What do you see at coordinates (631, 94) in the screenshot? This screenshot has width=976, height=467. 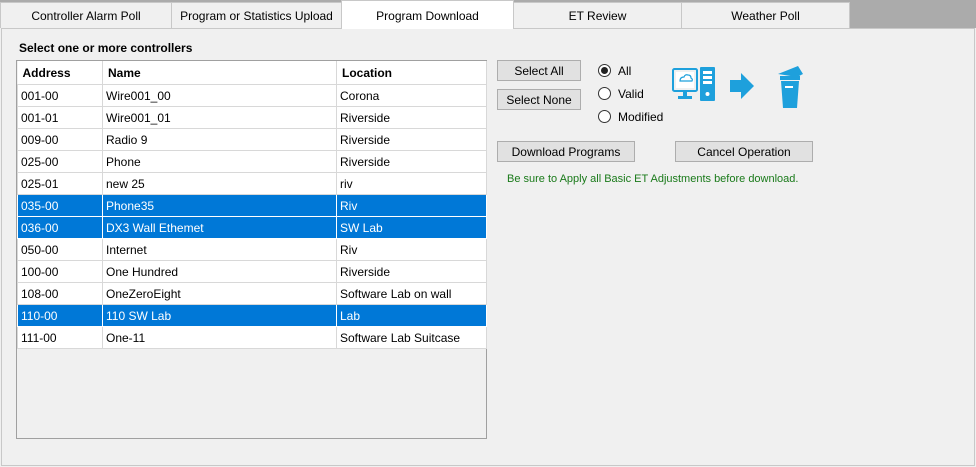 I see `radio-valid-label: Valid` at bounding box center [631, 94].